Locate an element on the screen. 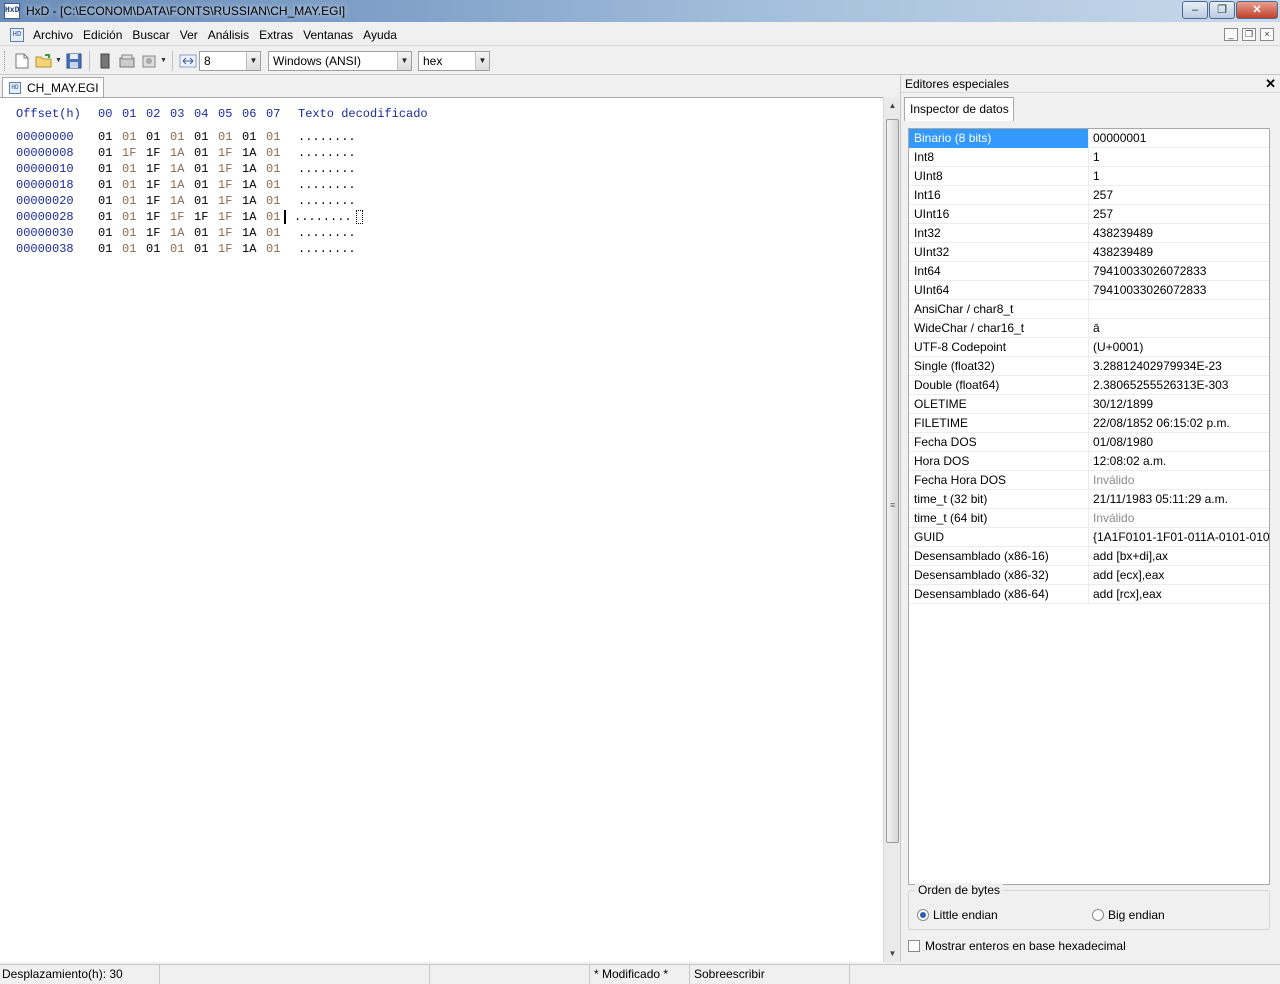 The width and height of the screenshot is (1280, 984). tab-ch-may-egi: HD CH_MAY.EGI is located at coordinates (53, 87).